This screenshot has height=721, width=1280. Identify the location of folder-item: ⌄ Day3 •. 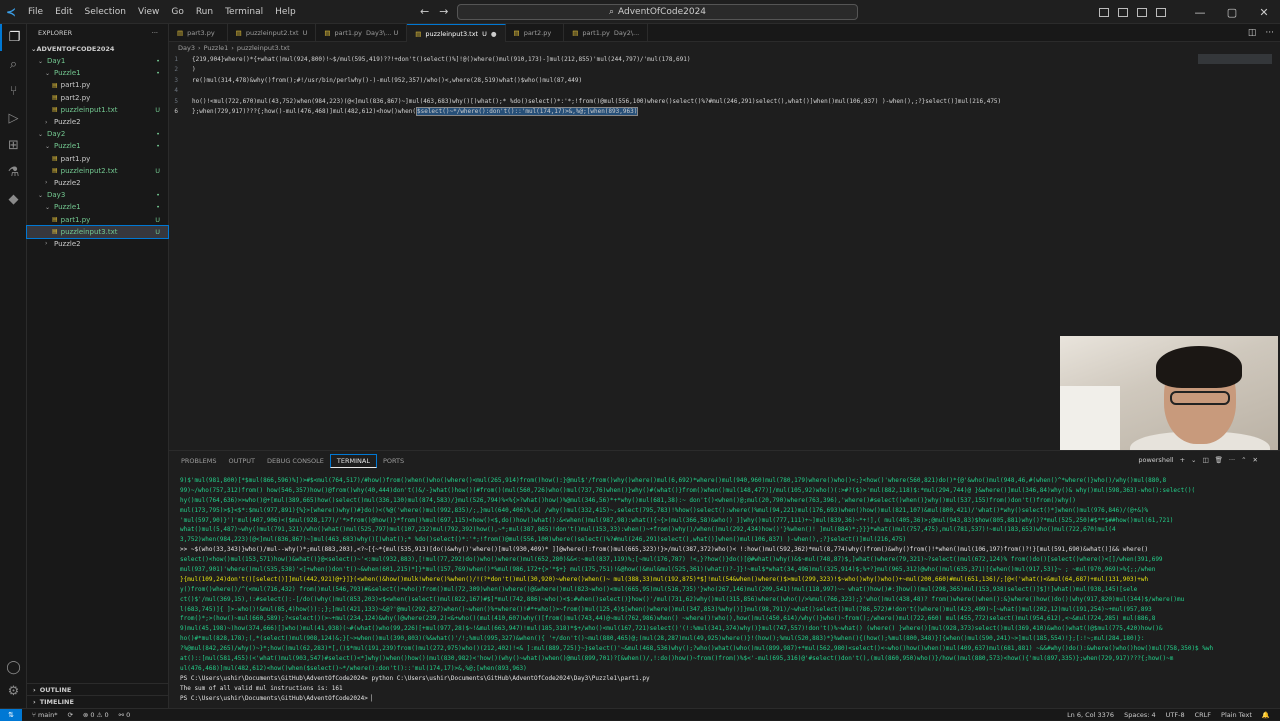
(97, 195).